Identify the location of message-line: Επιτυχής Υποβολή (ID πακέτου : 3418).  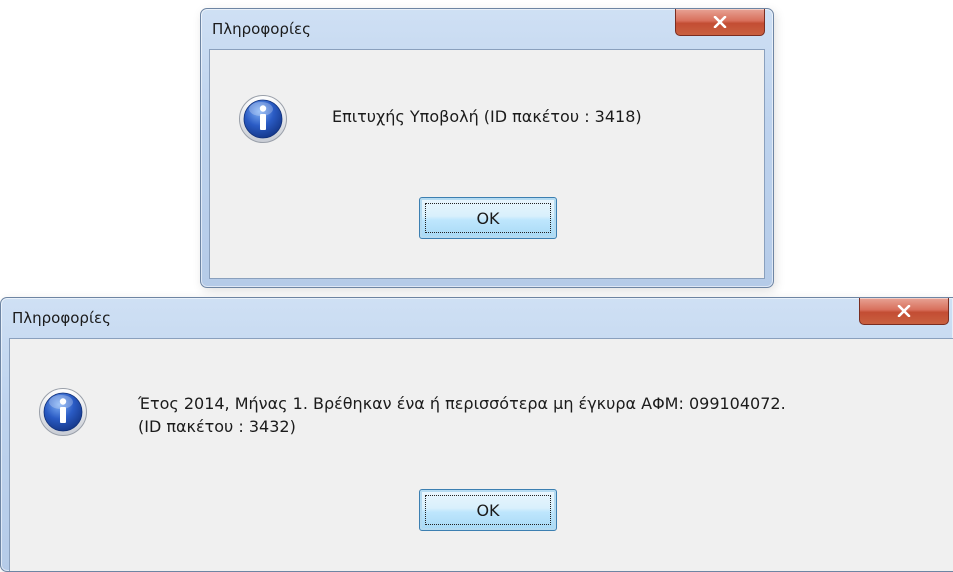
(487, 116).